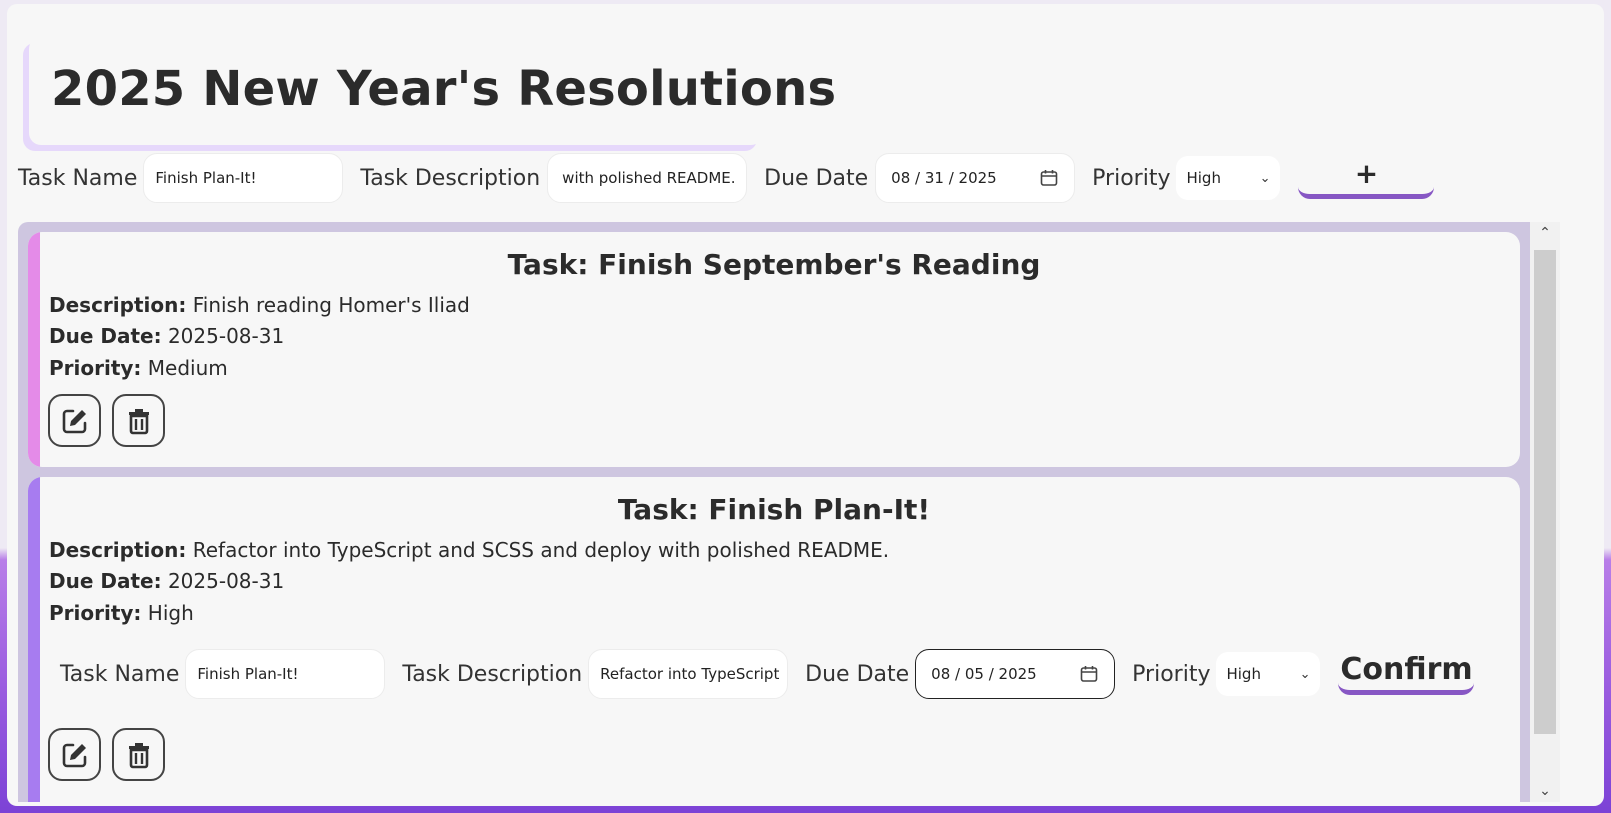 The width and height of the screenshot is (1611, 813). I want to click on confirm-label: Confirm, so click(1406, 669).